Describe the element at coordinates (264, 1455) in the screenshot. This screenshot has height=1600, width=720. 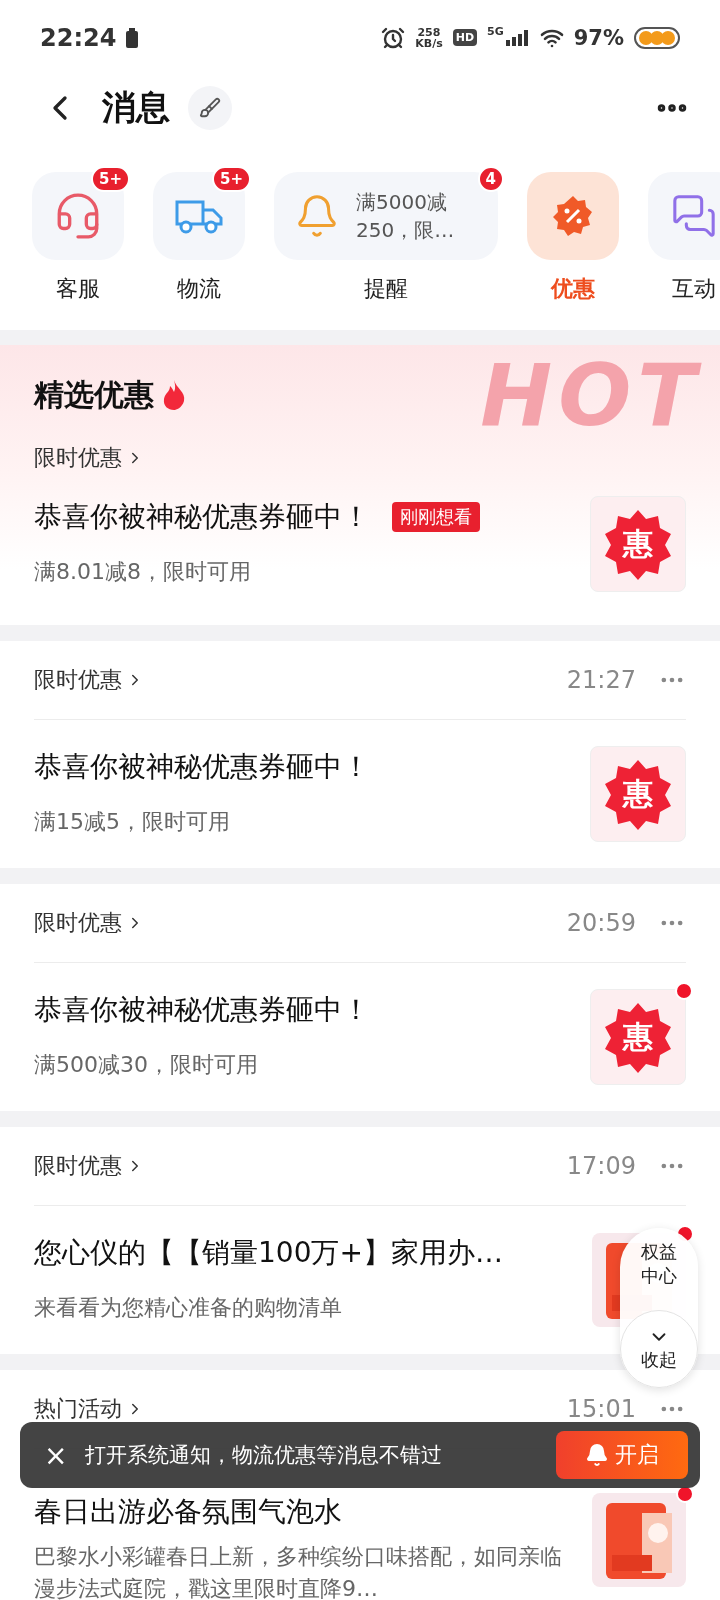
I see `banner-text: 打开系统通知，物流优惠等消息不错过` at that location.